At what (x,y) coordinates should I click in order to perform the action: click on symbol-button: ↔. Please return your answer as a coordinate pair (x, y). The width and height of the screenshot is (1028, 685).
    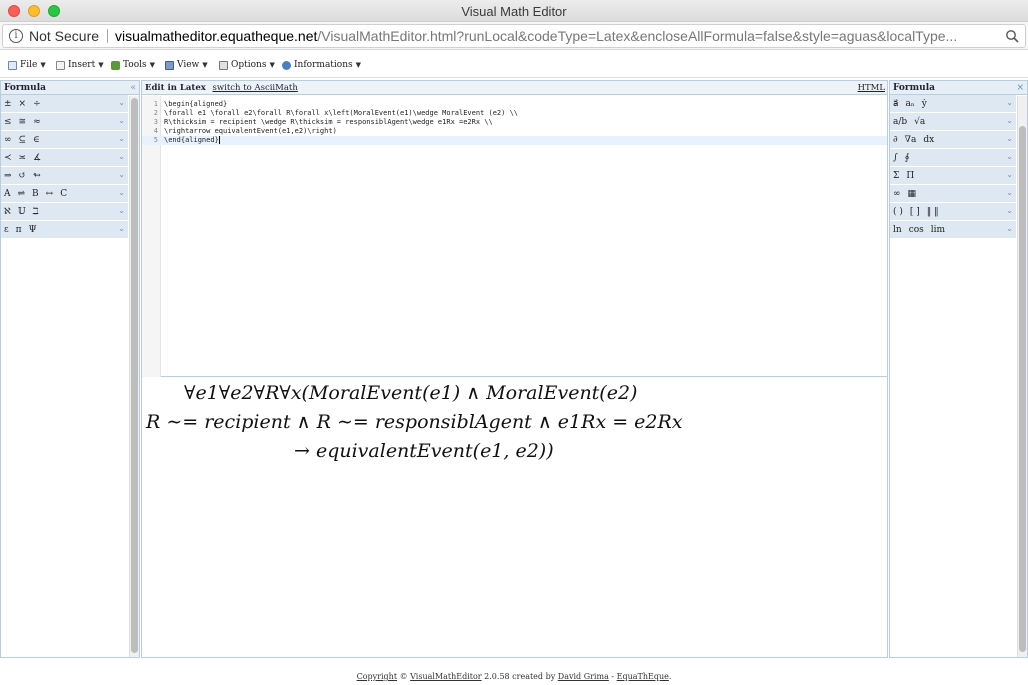
    Looking at the image, I should click on (50, 194).